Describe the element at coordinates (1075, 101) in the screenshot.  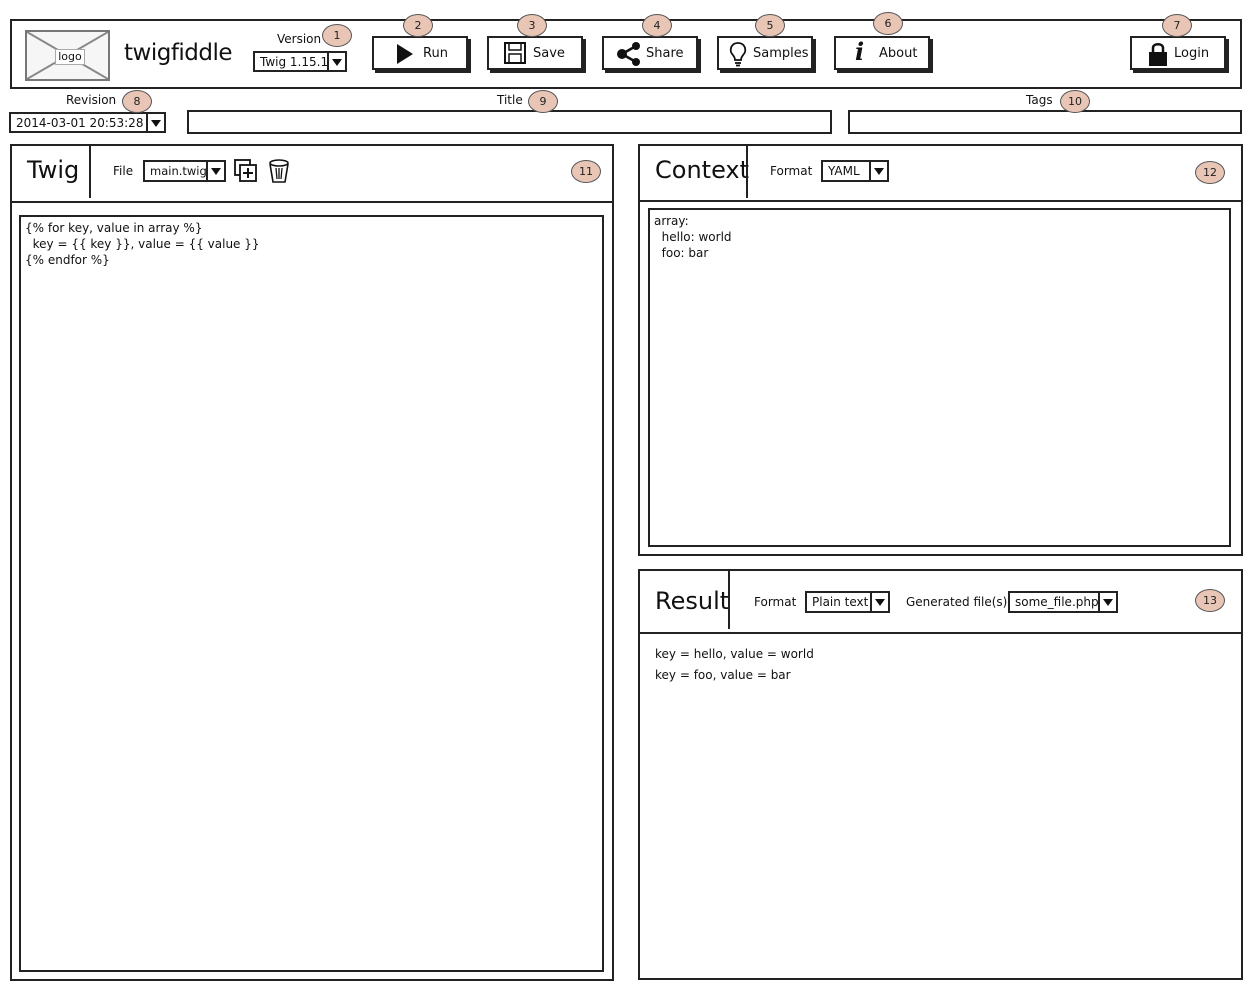
I see `callout-badge-10: 10` at that location.